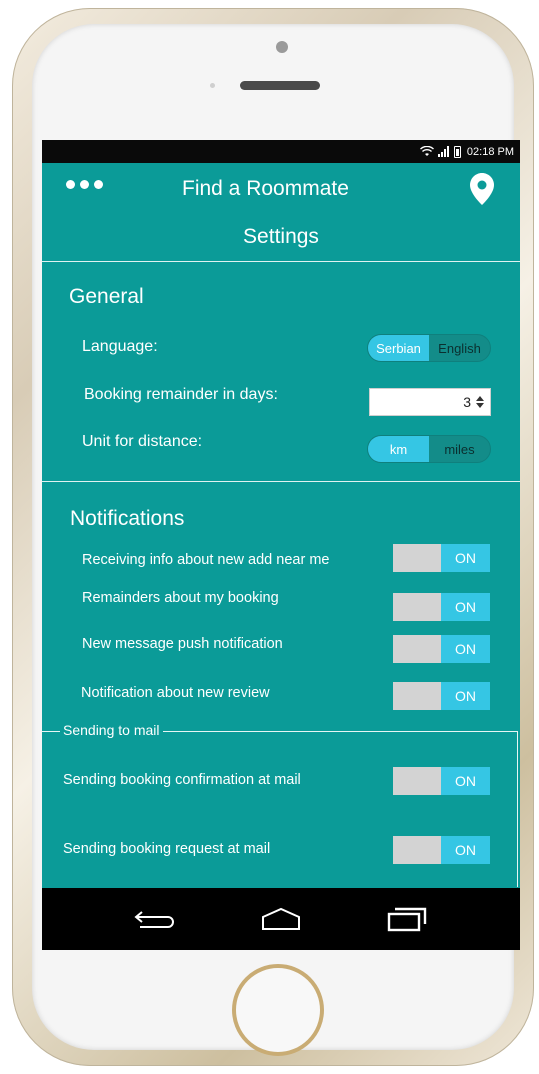  Describe the element at coordinates (265, 188) in the screenshot. I see `app-title: Find a Roommate` at that location.